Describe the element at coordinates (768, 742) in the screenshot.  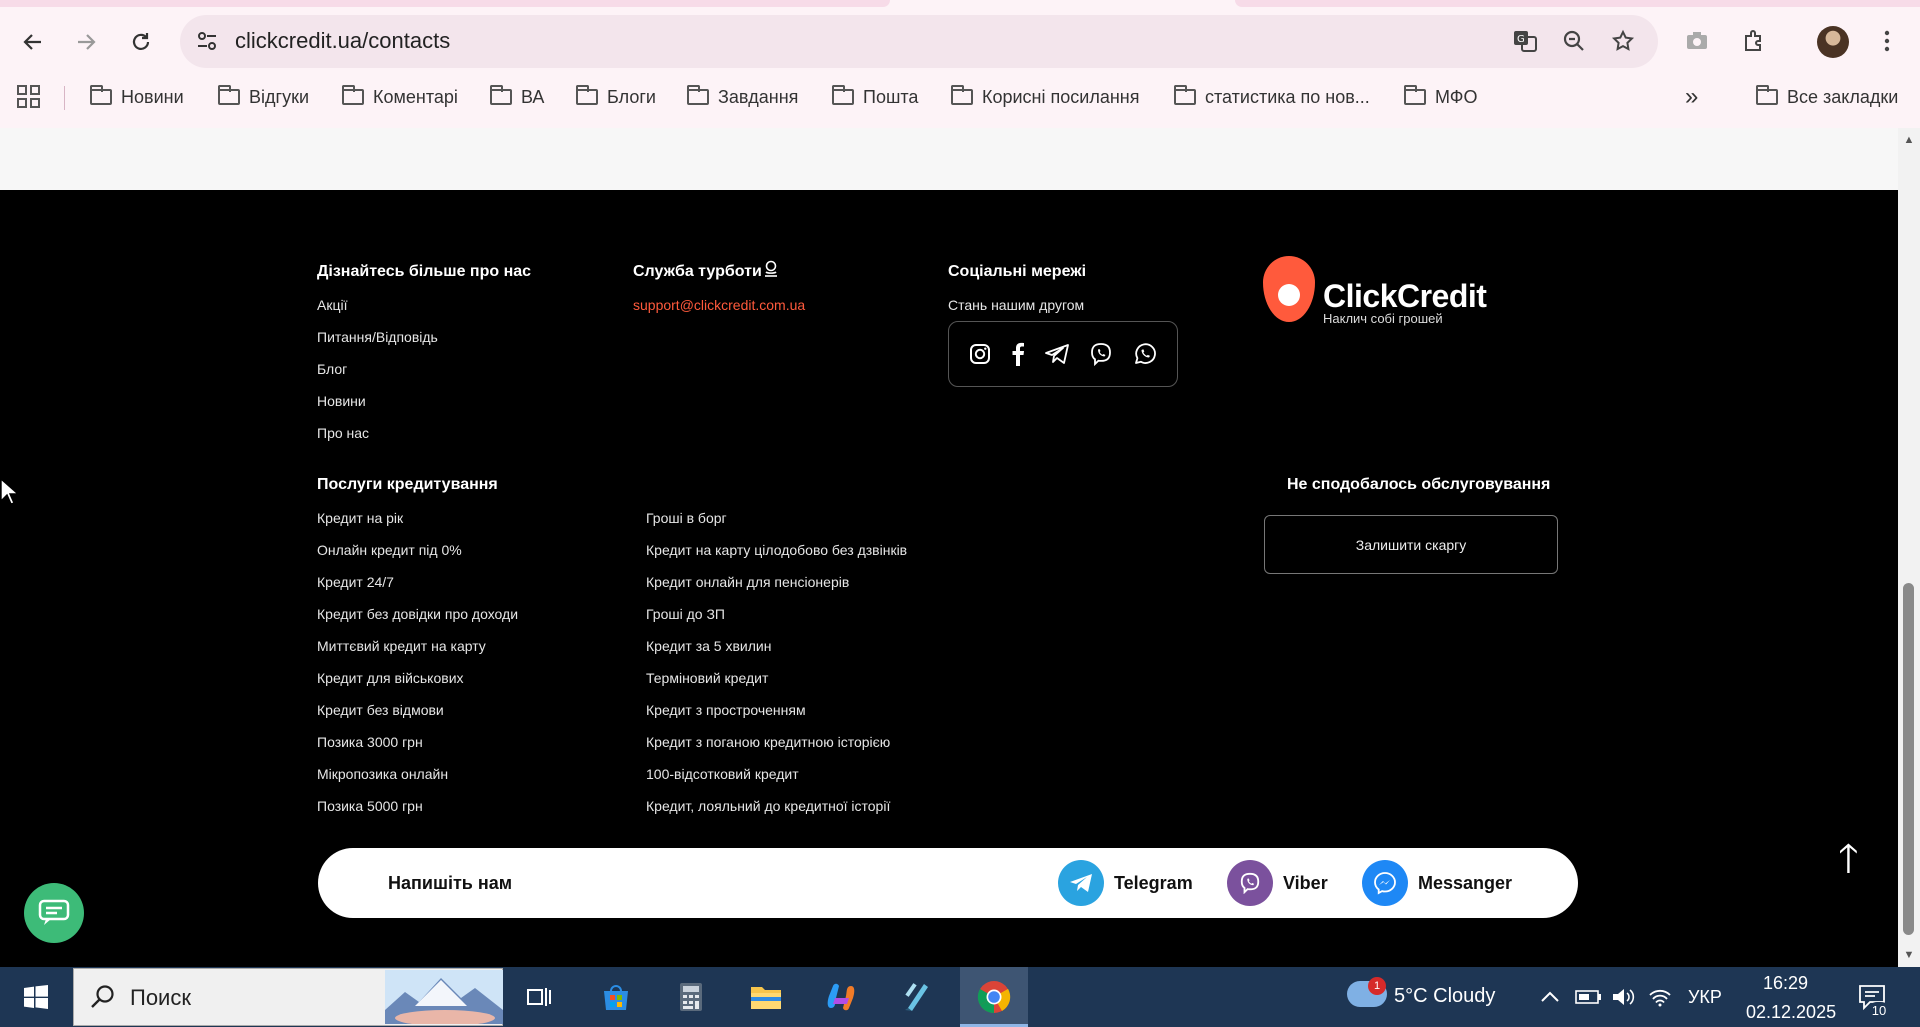
I see `service-link: Кредит з поганою кредитною історією` at that location.